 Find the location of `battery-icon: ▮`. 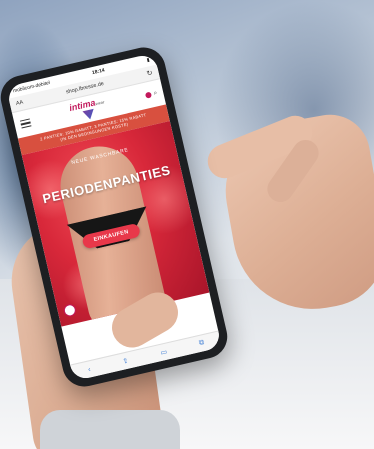

battery-icon: ▮ is located at coordinates (148, 60).